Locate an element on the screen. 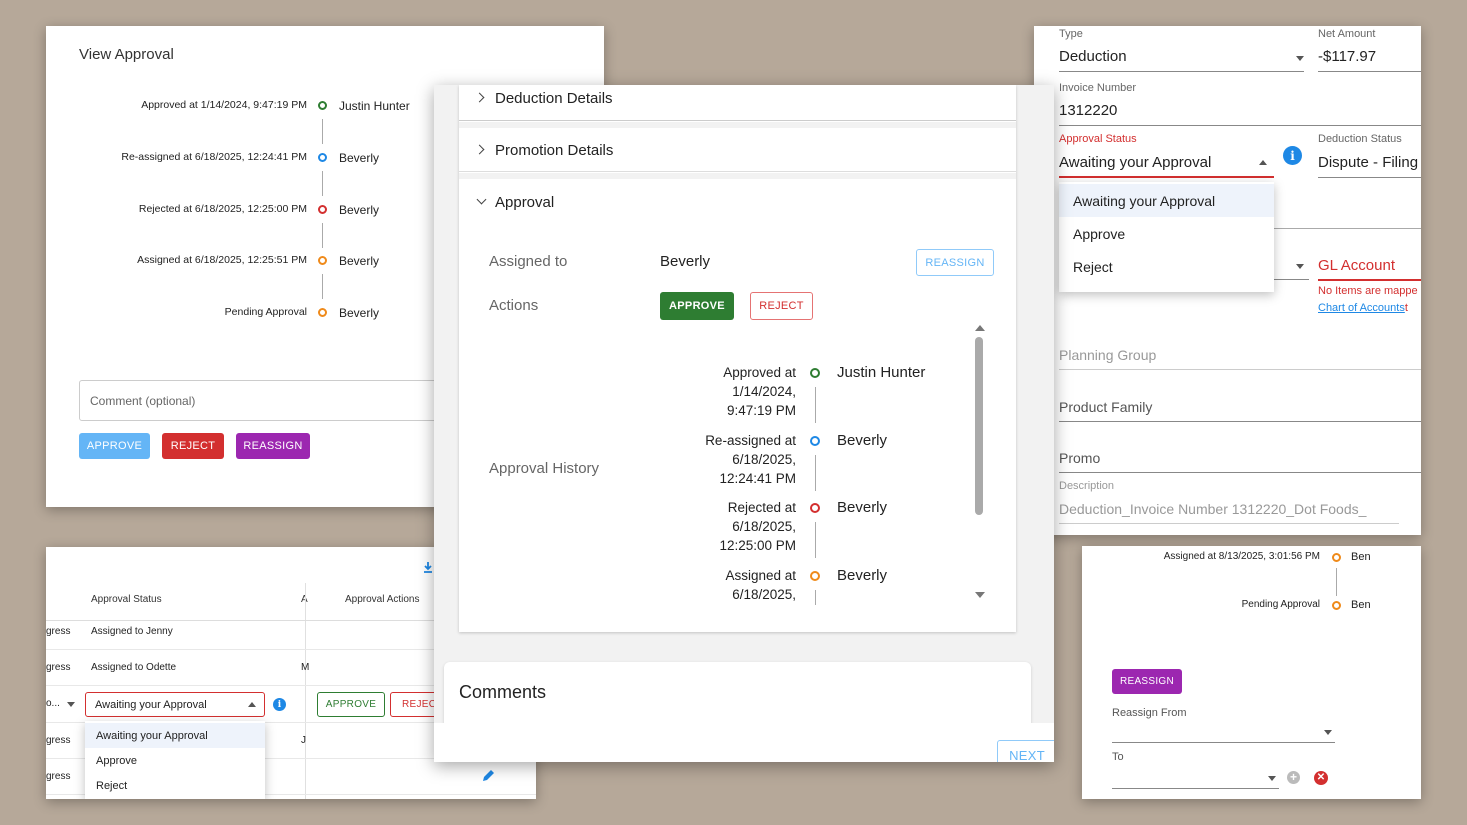  deduction-status-label: Deduction Status is located at coordinates (1360, 139).